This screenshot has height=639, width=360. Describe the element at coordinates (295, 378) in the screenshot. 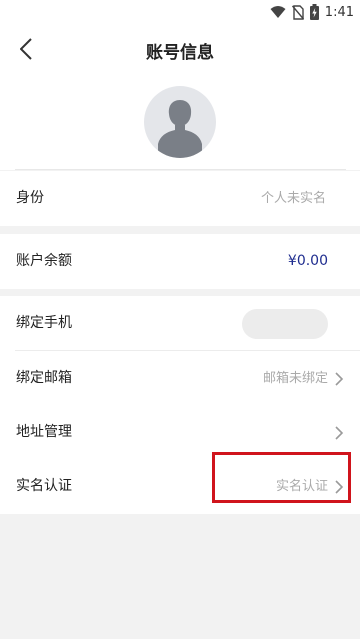

I see `bind-email-value: 邮箱未绑定` at that location.